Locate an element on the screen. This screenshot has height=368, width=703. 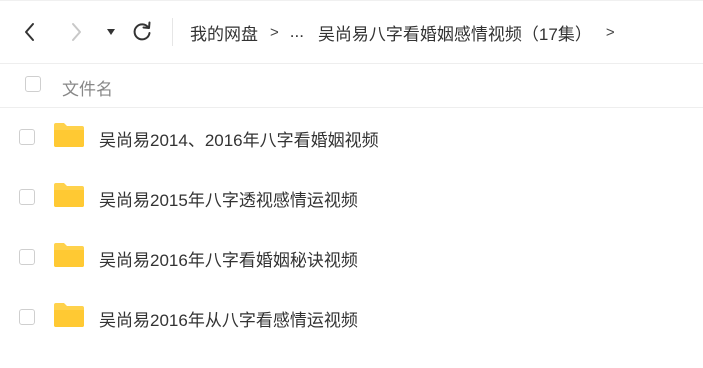
breadcrumb-expand-button: > is located at coordinates (610, 32).